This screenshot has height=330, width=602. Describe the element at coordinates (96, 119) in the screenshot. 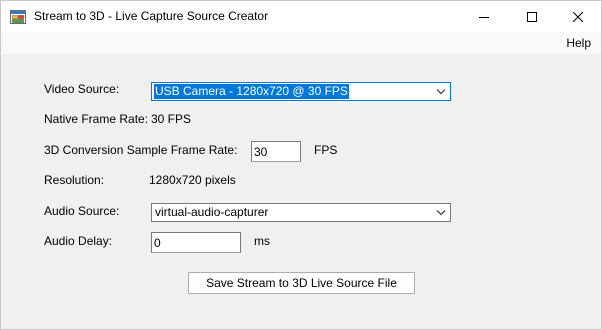

I see `native-frame-rate-label: Native Frame Rate:` at that location.